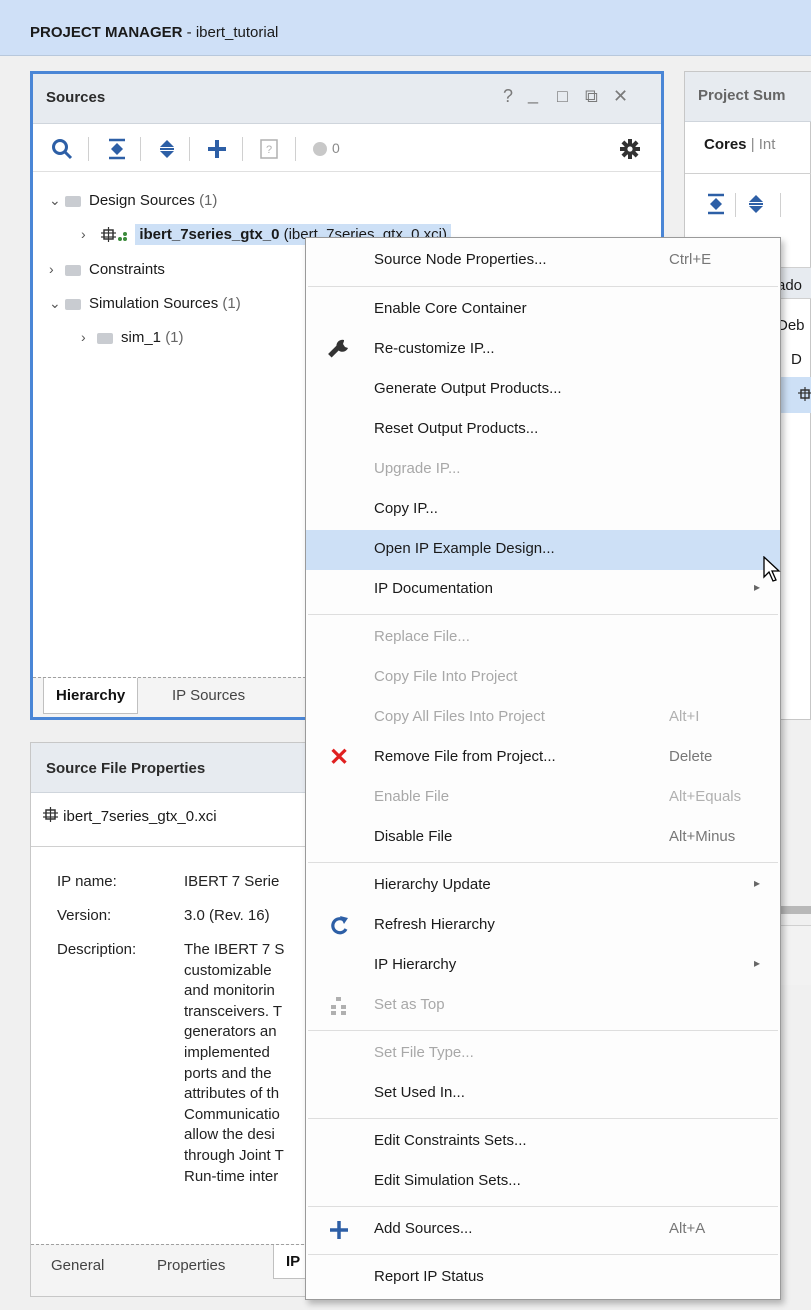 This screenshot has height=1310, width=811. I want to click on menu-item-shortcut: Alt+Minus, so click(702, 836).